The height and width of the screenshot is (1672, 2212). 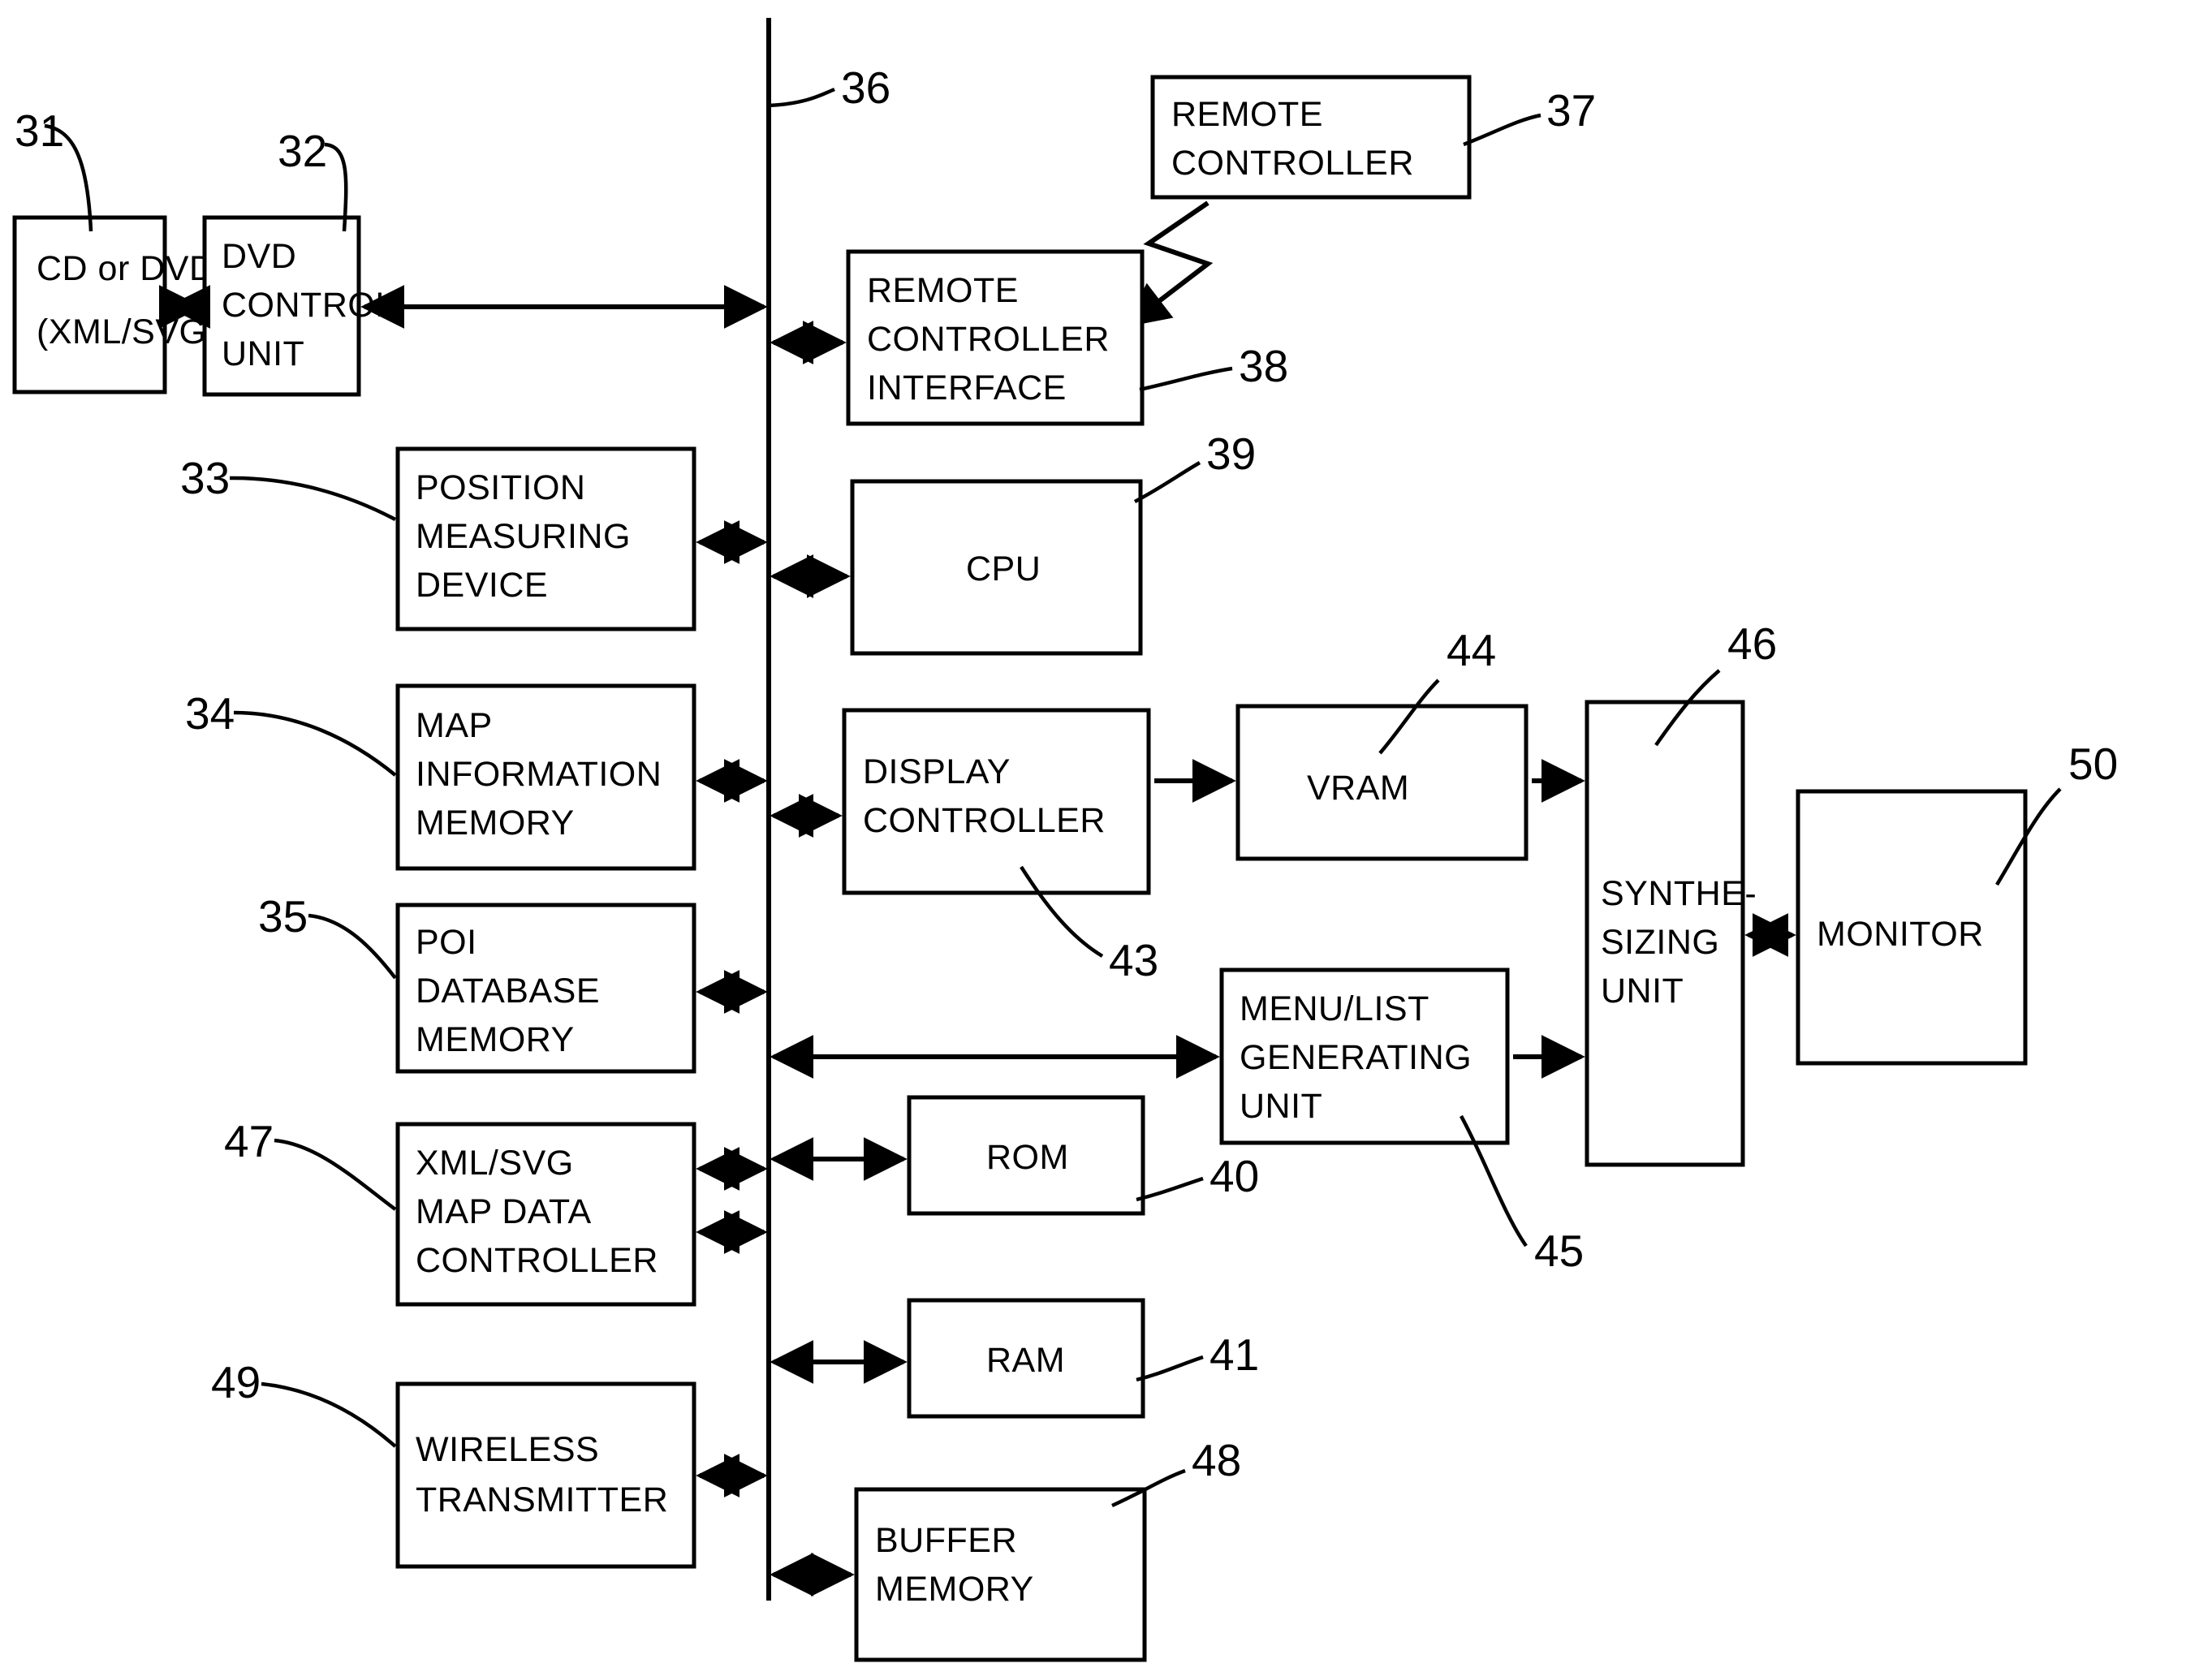 What do you see at coordinates (954, 1589) in the screenshot?
I see `block-label-buffer-line2: MEMORY` at bounding box center [954, 1589].